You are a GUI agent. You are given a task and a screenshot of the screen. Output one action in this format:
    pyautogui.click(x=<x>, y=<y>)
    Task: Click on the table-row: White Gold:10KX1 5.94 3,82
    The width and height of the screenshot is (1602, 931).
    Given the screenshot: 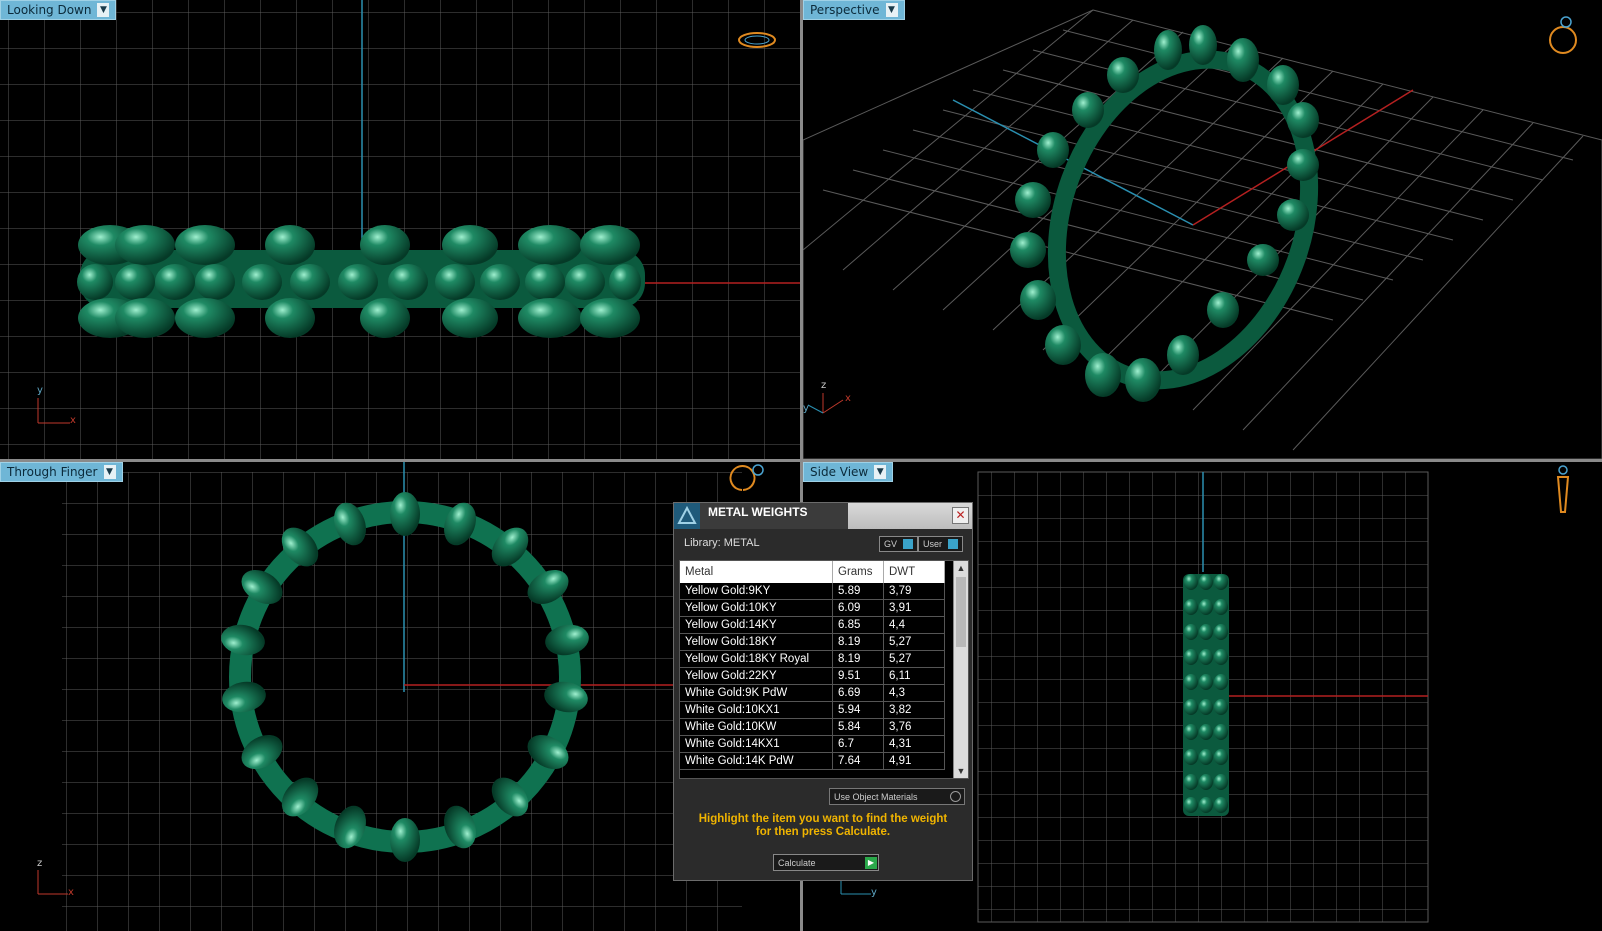 What is the action you would take?
    pyautogui.click(x=812, y=710)
    